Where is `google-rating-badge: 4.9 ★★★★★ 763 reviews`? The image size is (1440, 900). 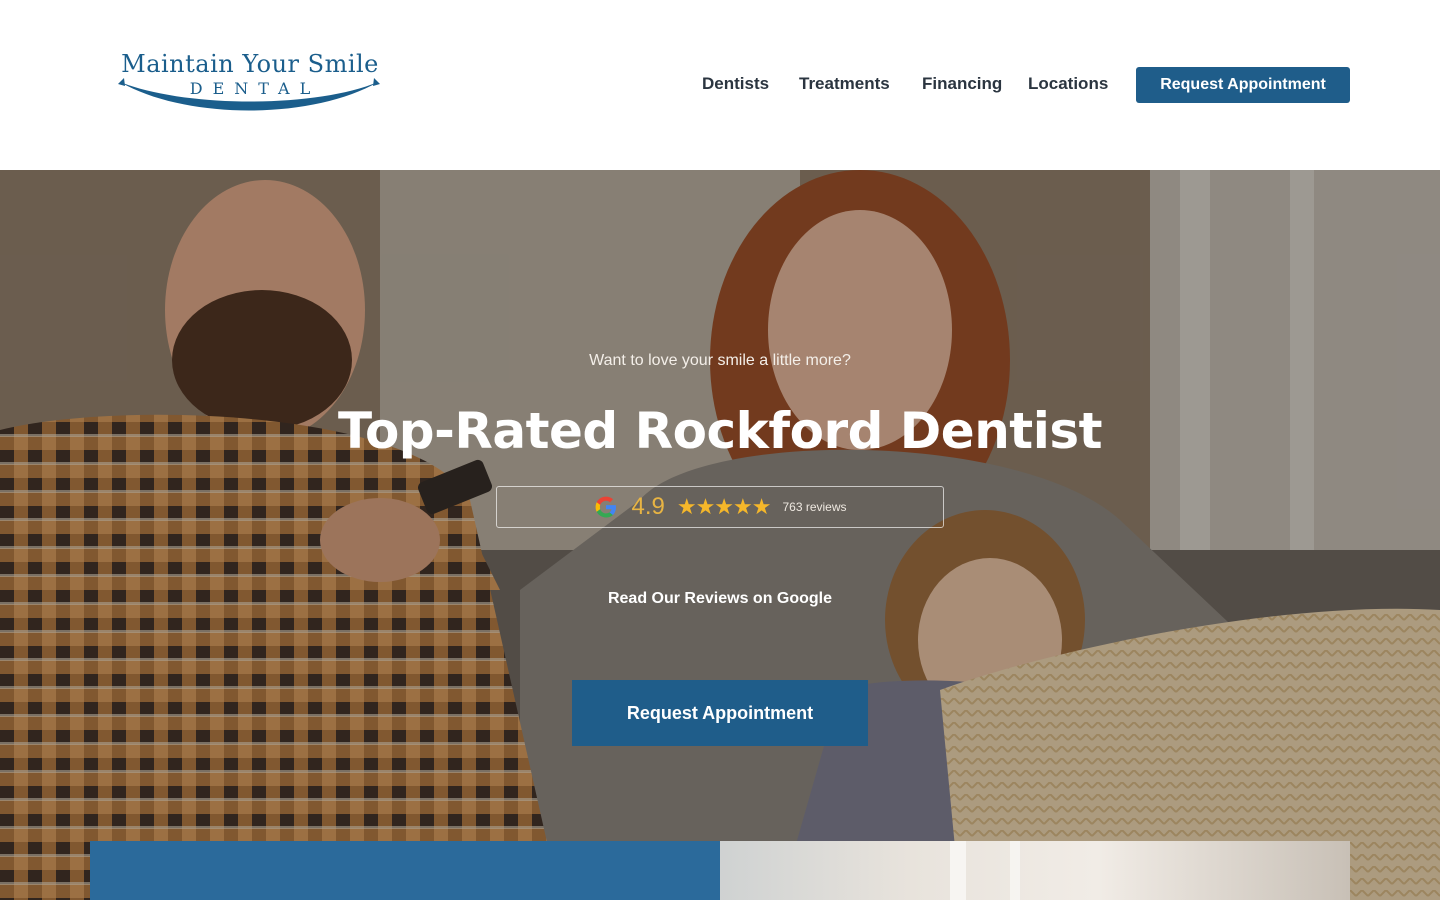
google-rating-badge: 4.9 ★★★★★ 763 reviews is located at coordinates (720, 507).